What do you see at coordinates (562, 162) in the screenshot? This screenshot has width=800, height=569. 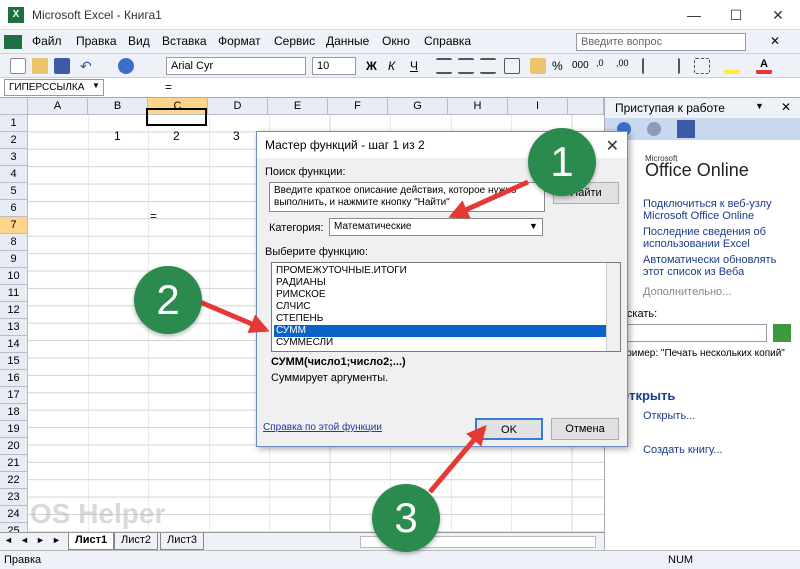 I see `step-1-badge: 1` at bounding box center [562, 162].